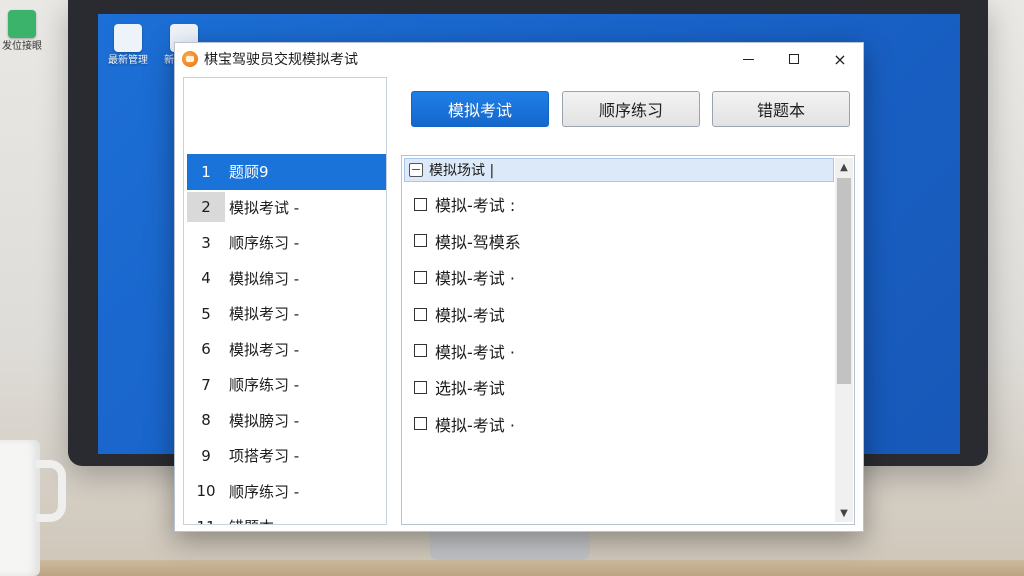 The image size is (1024, 576). Describe the element at coordinates (844, 513) in the screenshot. I see `scroll-down-icon: ▼` at that location.